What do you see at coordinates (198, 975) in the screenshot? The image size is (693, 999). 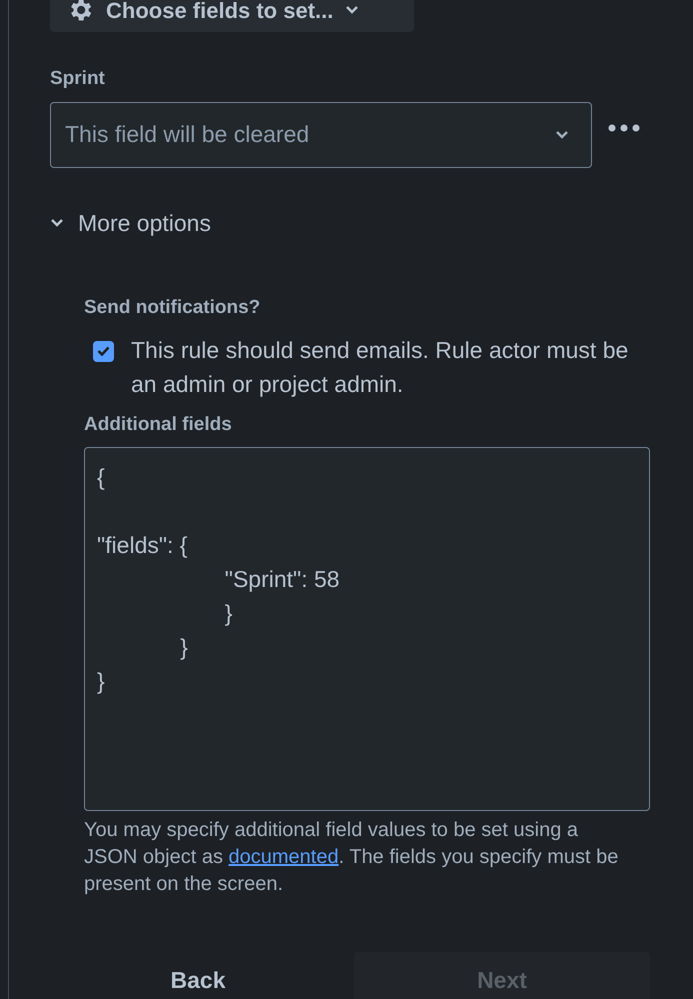 I see `nav-button: Back` at bounding box center [198, 975].